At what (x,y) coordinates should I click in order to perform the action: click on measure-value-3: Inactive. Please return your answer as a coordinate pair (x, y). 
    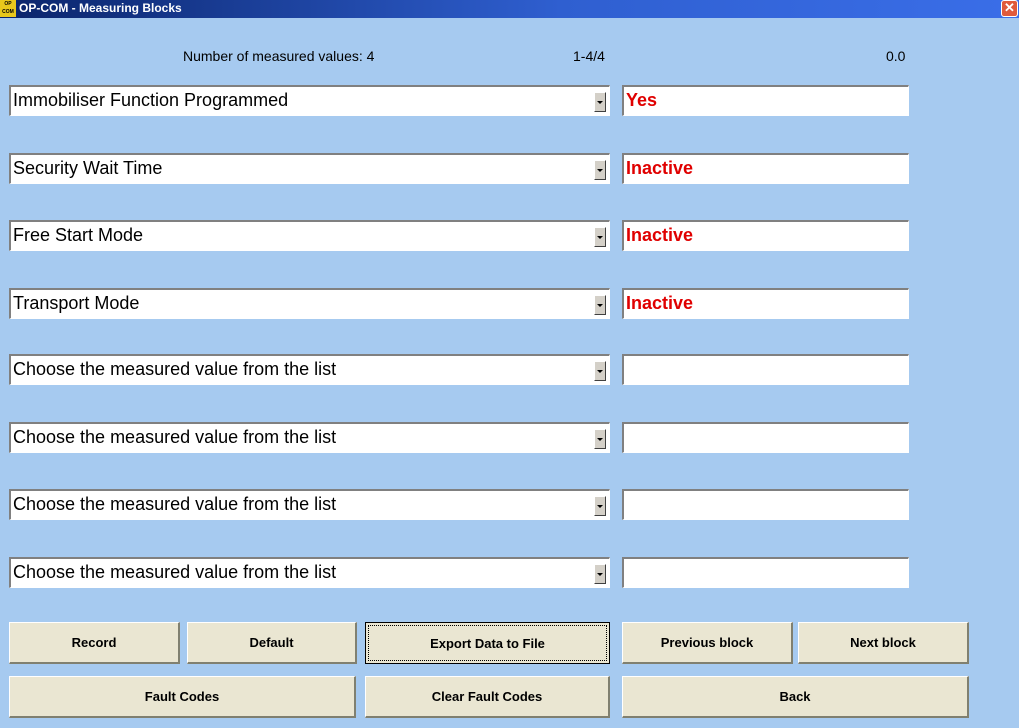
    Looking at the image, I should click on (765, 235).